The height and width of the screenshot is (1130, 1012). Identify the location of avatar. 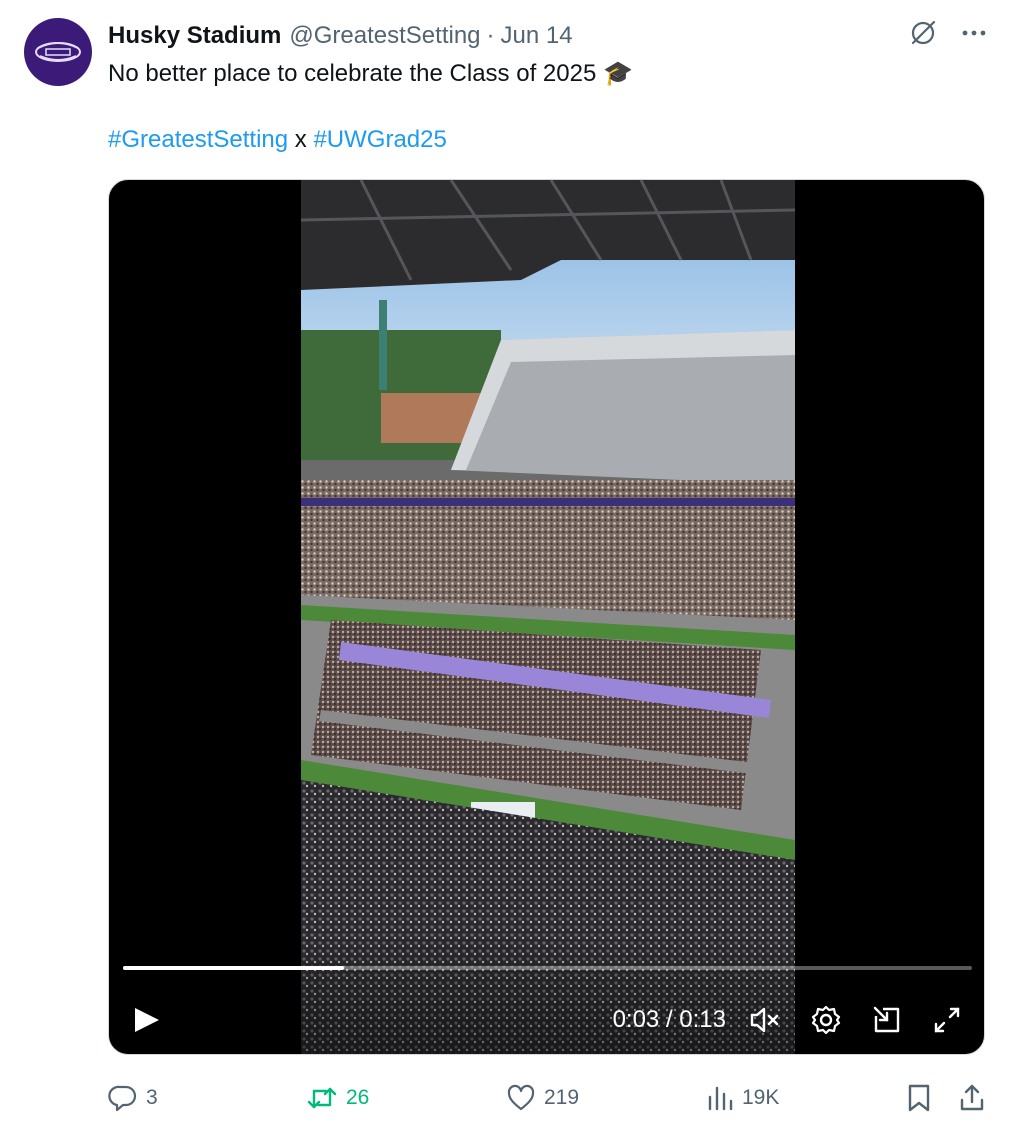
(58, 52).